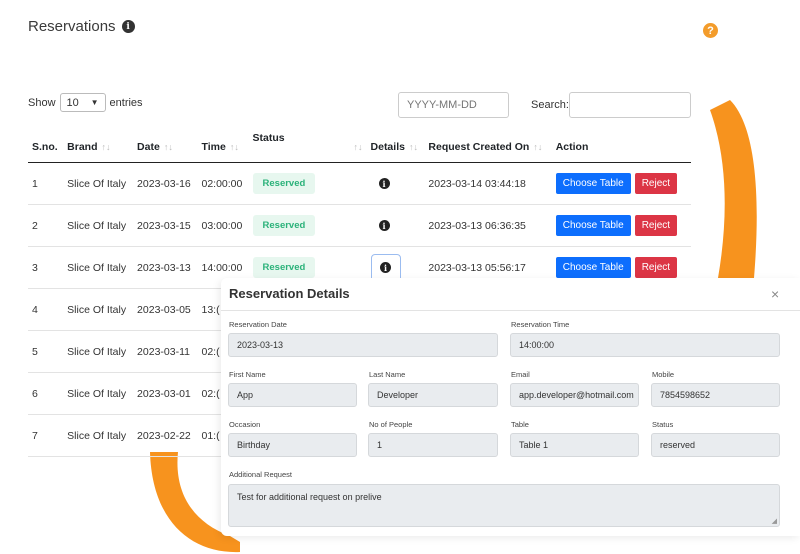 The width and height of the screenshot is (800, 554). What do you see at coordinates (630, 105) in the screenshot?
I see `search-input` at bounding box center [630, 105].